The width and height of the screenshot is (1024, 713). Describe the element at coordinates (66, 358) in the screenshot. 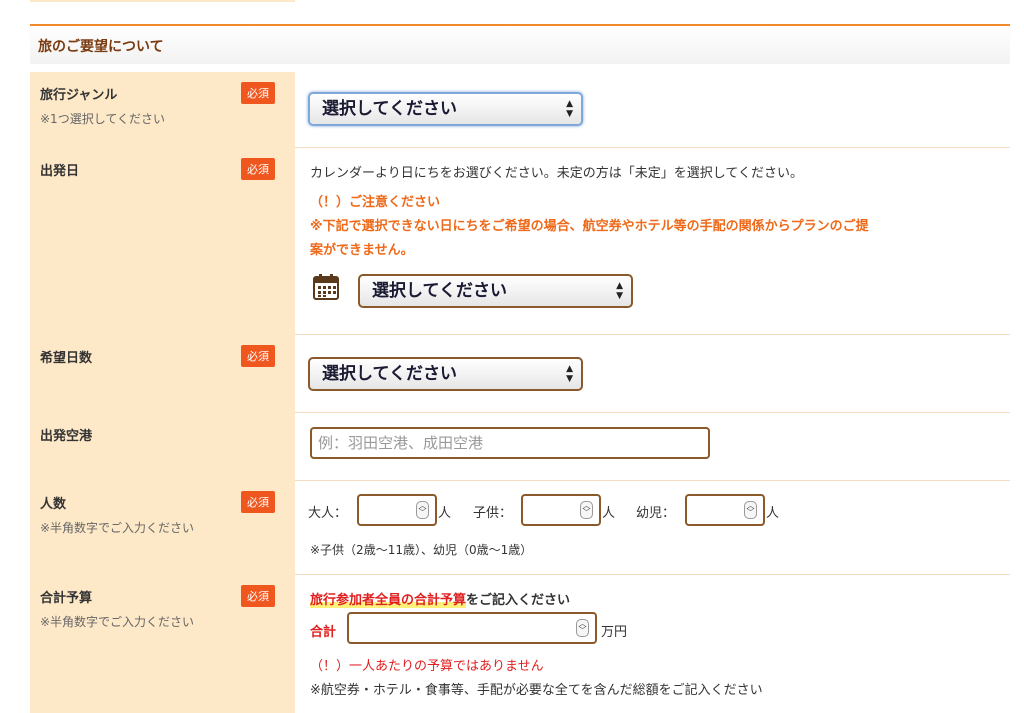

I see `days-label: 希望日数` at that location.